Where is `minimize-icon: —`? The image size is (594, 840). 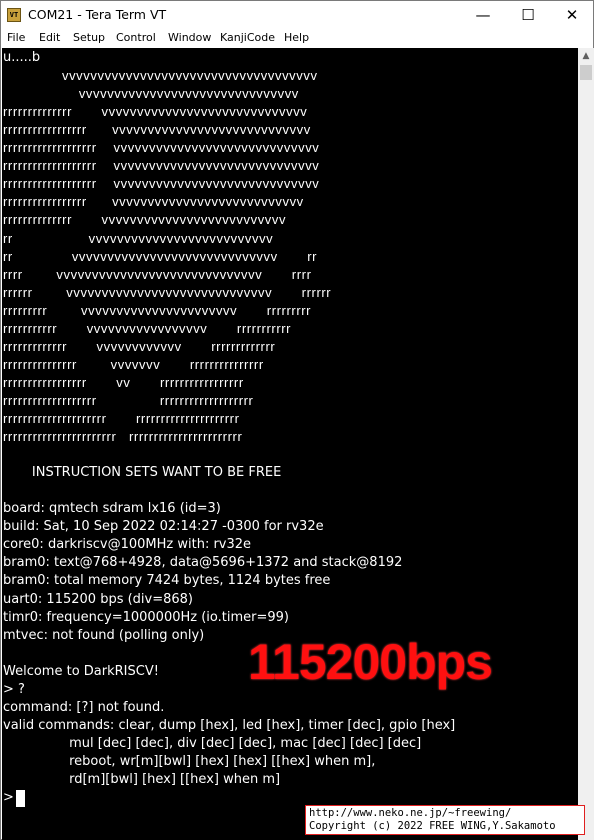
minimize-icon: — is located at coordinates (483, 15).